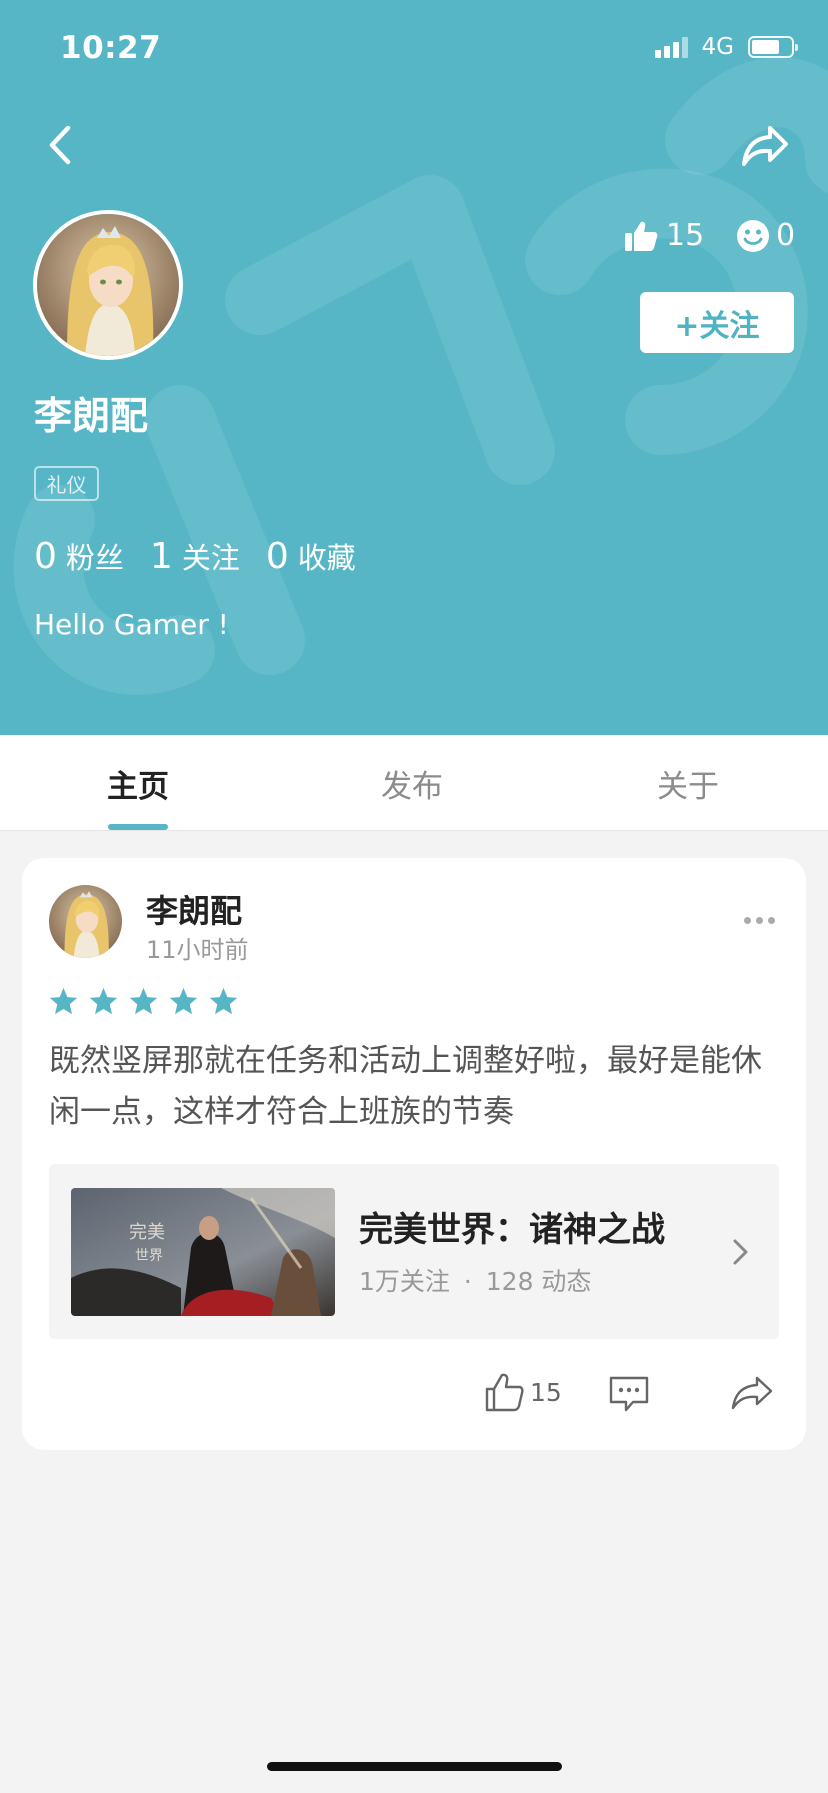  What do you see at coordinates (664, 235) in the screenshot?
I see `profile-likes: 15` at bounding box center [664, 235].